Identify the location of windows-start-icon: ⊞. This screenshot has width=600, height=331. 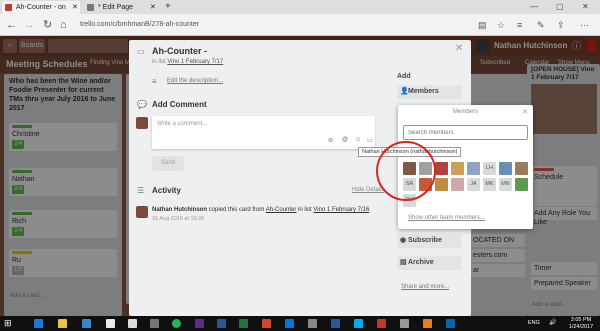
(8, 323).